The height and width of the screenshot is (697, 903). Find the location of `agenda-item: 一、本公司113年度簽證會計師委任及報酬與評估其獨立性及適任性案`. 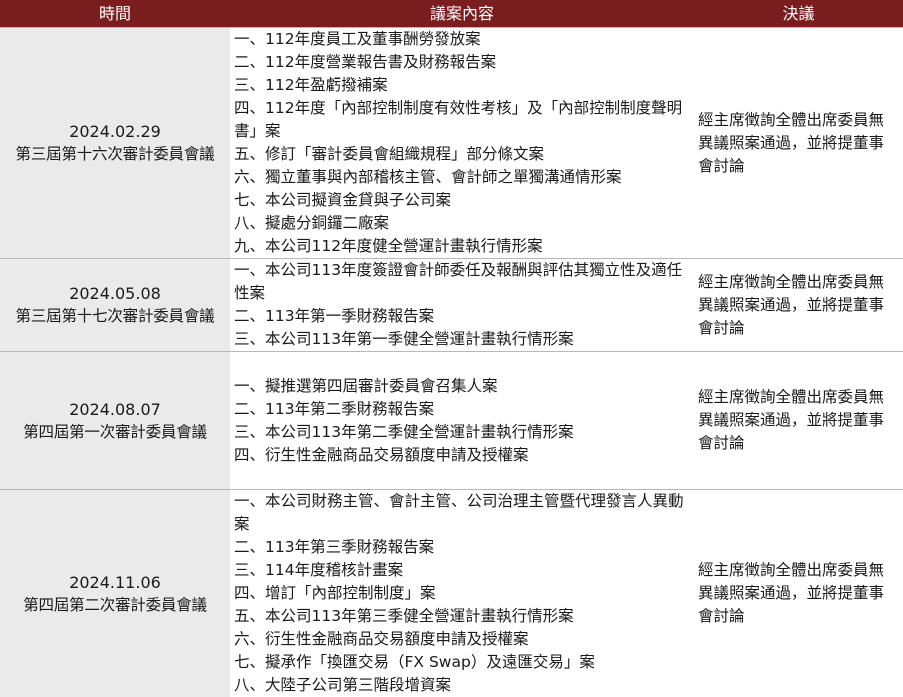

agenda-item: 一、本公司113年度簽證會計師委任及報酬與評估其獨立性及適任性案 is located at coordinates (461, 282).